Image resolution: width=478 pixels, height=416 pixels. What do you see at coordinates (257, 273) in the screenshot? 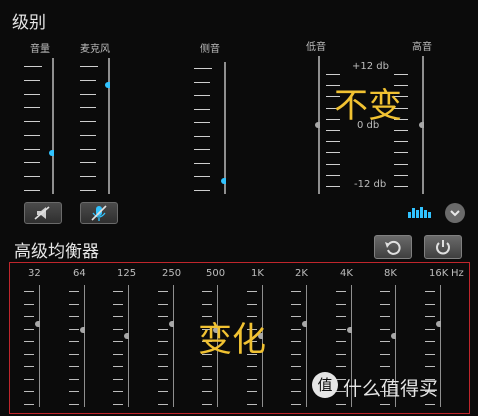
I see `eq-band-label: 1K` at bounding box center [257, 273].